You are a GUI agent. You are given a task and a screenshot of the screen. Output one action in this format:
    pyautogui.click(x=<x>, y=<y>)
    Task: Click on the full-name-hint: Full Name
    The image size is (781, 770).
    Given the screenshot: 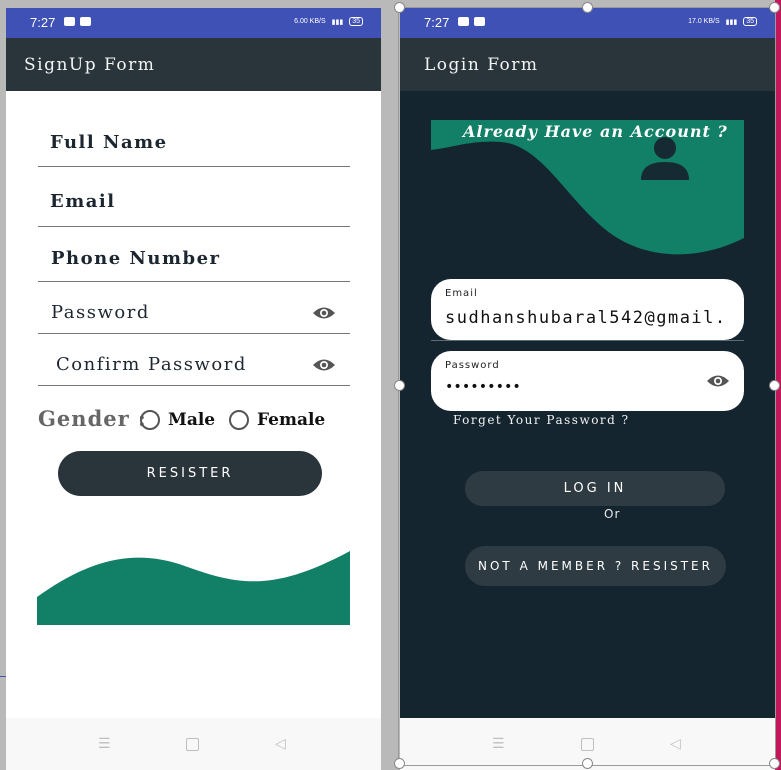 What is the action you would take?
    pyautogui.click(x=109, y=142)
    